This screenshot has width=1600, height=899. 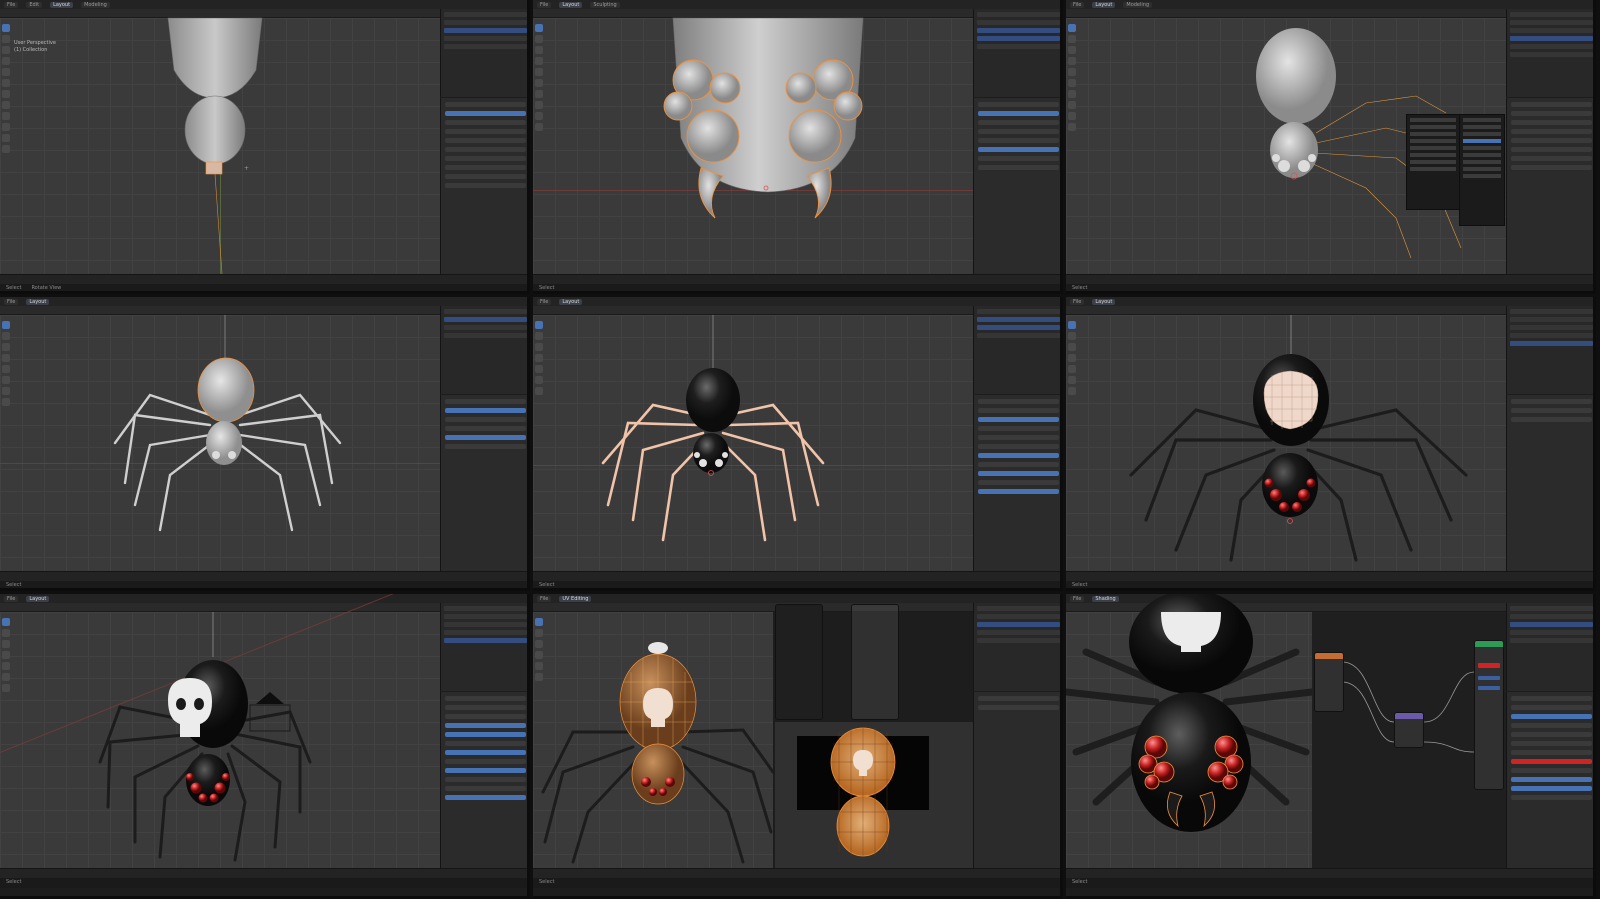 I want to click on spider-uv-wireframe, so click(x=654, y=740).